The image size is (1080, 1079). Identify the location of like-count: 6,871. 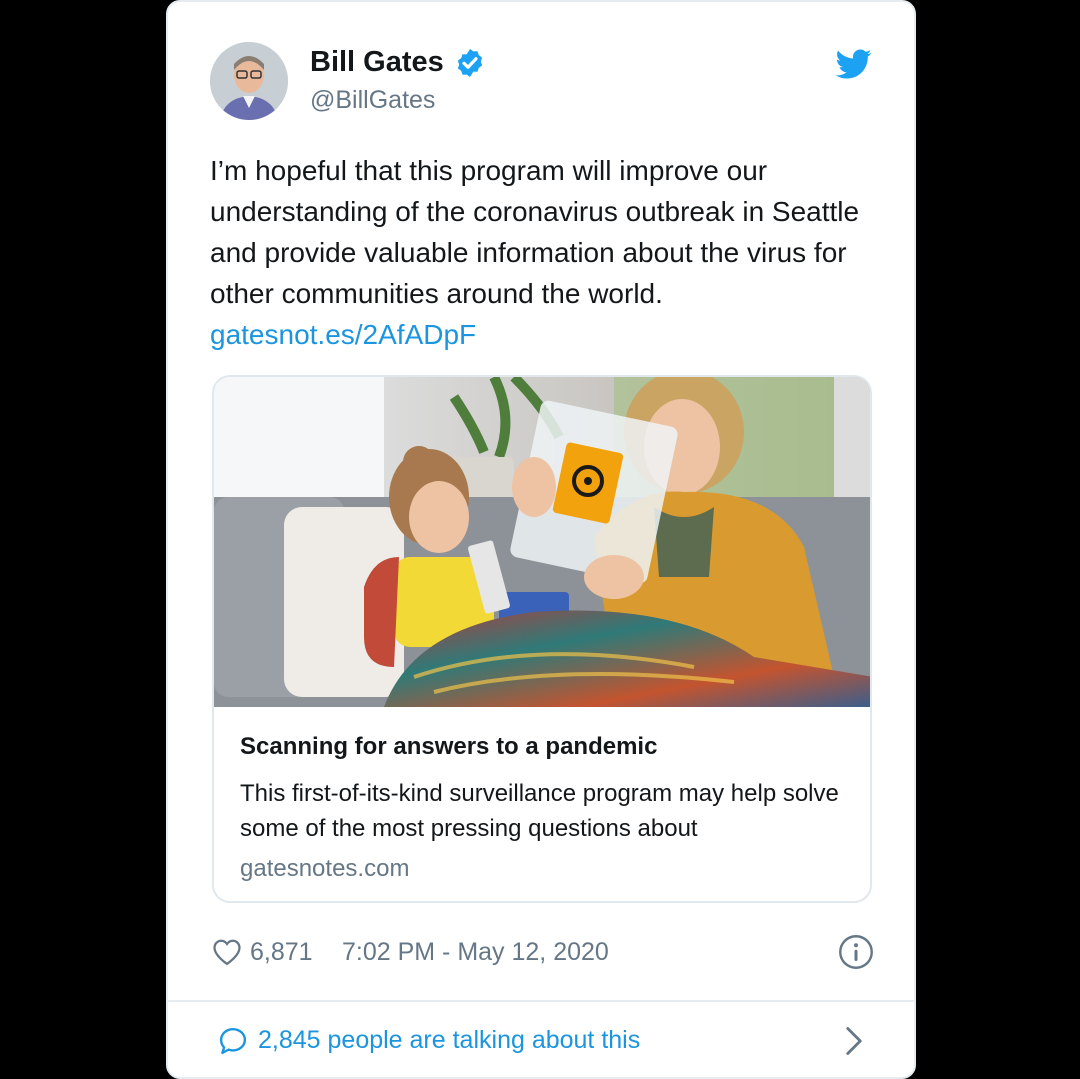
(281, 952).